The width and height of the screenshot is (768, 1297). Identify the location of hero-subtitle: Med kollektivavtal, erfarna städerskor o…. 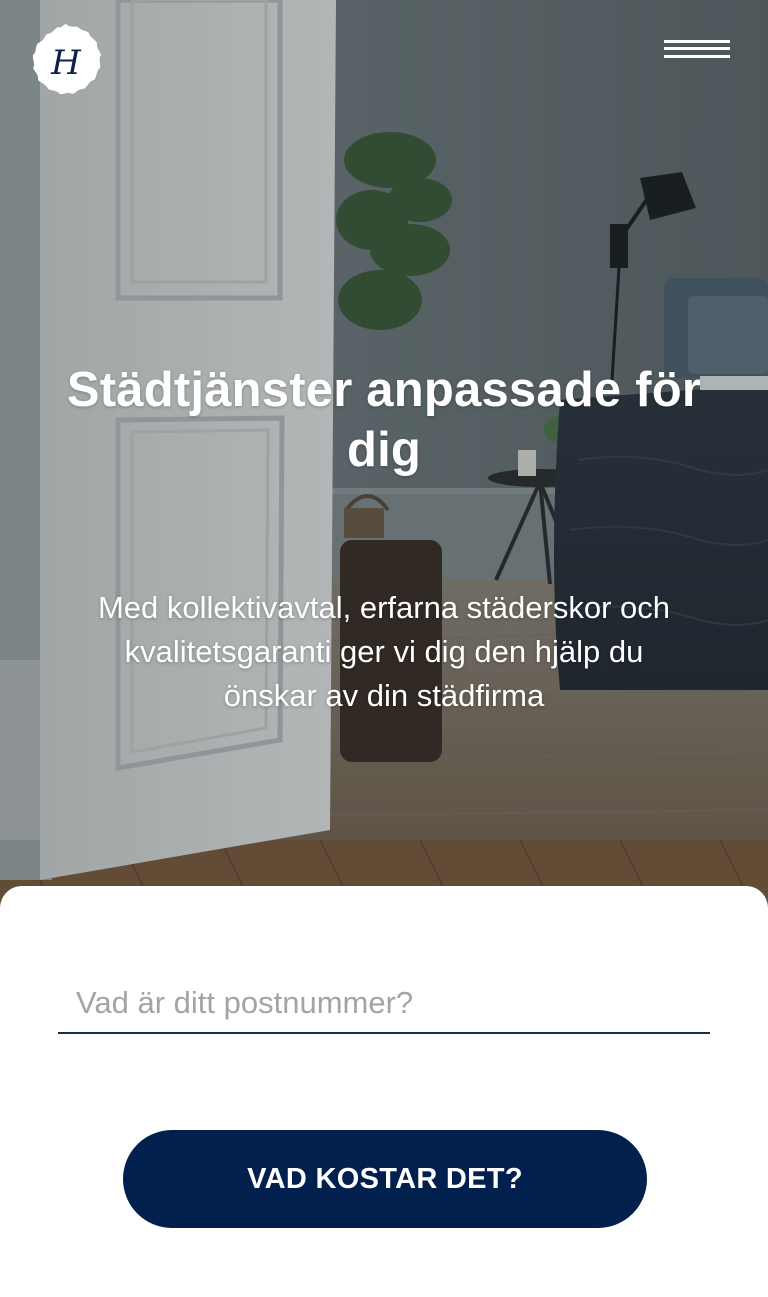
(384, 651).